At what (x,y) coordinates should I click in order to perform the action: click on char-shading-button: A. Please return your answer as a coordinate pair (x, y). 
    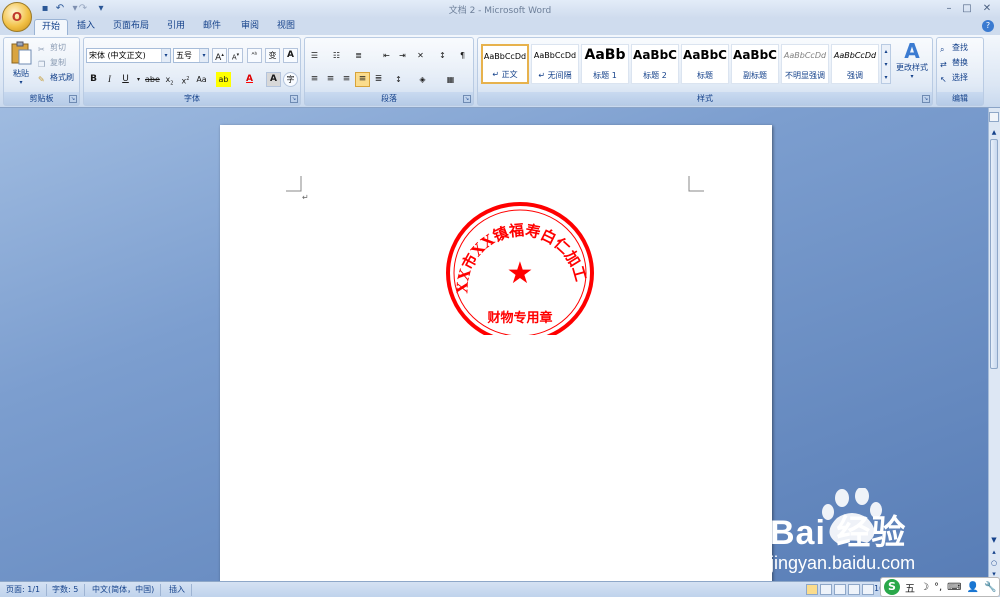
    Looking at the image, I should click on (273, 79).